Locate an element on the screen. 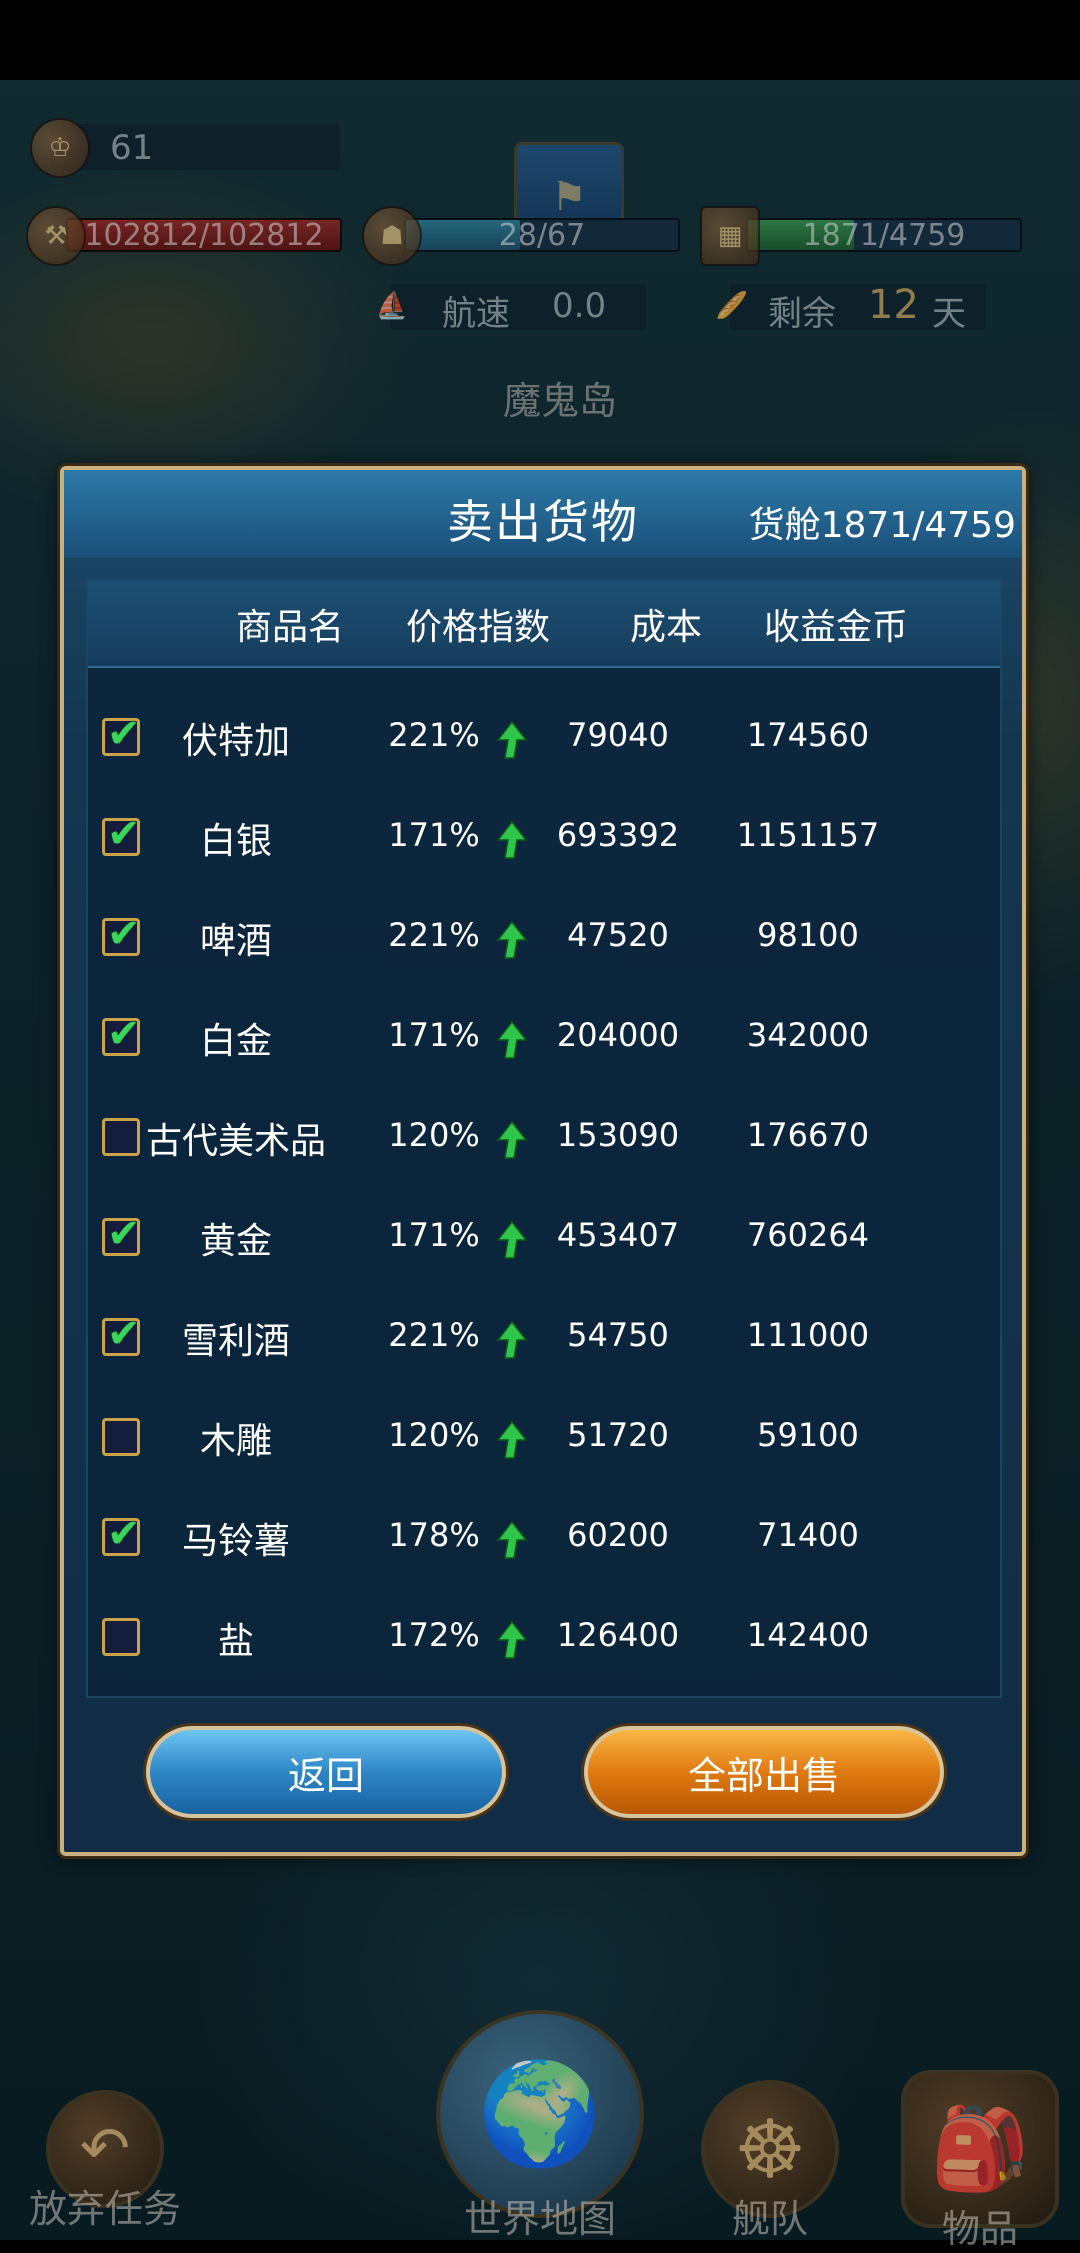 The width and height of the screenshot is (1080, 2253). goods-row: ✔ 雪利酒 221% 54750 111000 is located at coordinates (544, 1340).